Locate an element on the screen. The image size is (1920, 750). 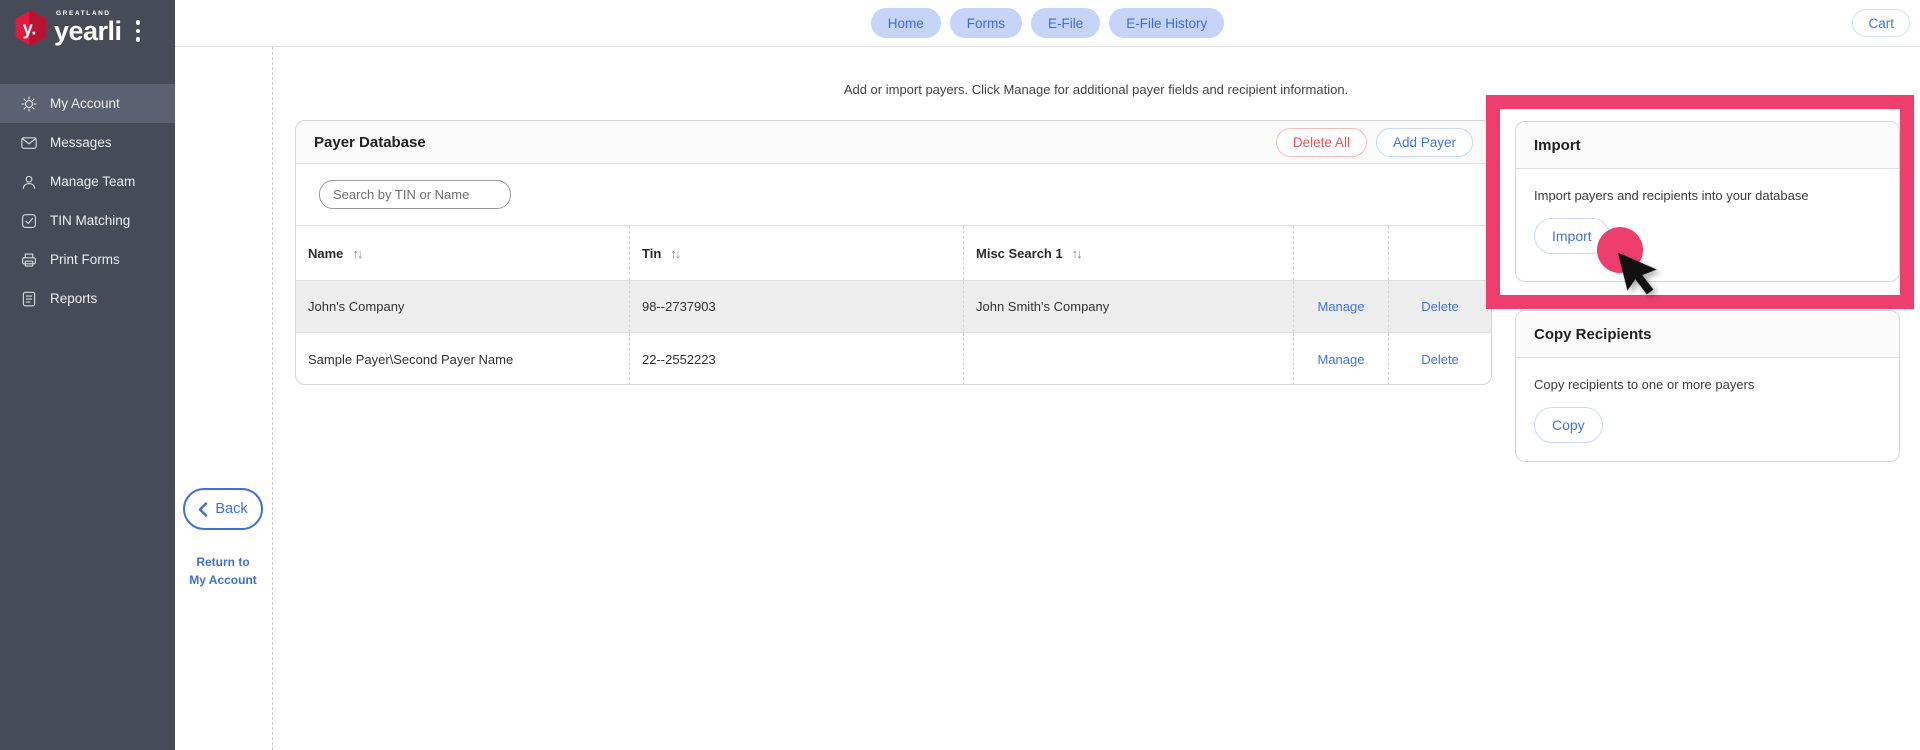
sidebar-item-label: Messages is located at coordinates (81, 142).